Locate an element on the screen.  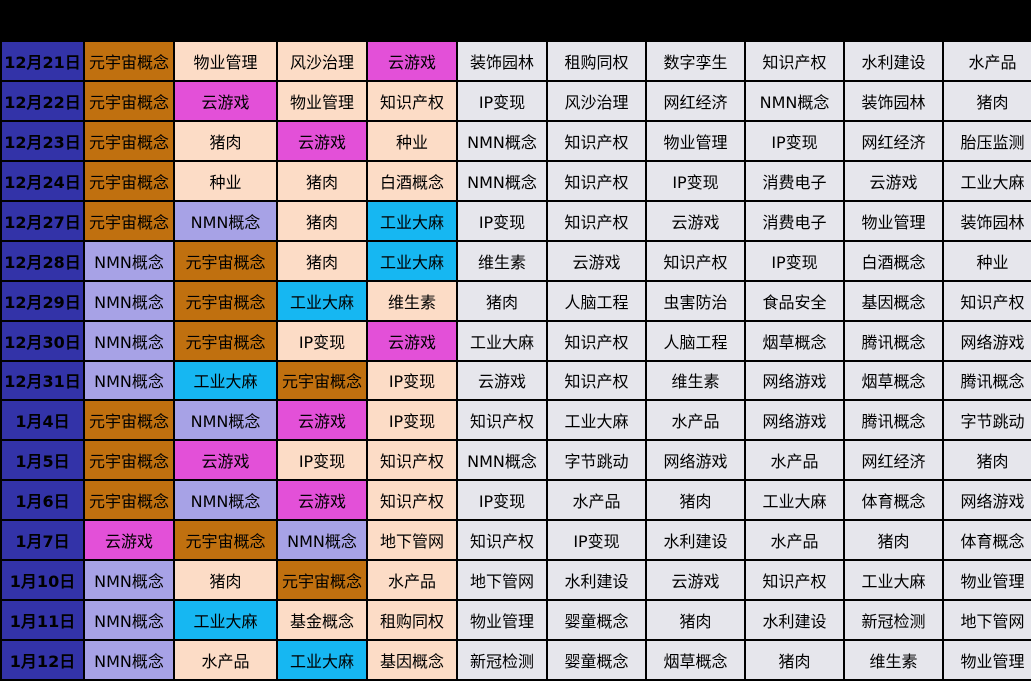
date-cell: 1月6日 is located at coordinates (42, 500).